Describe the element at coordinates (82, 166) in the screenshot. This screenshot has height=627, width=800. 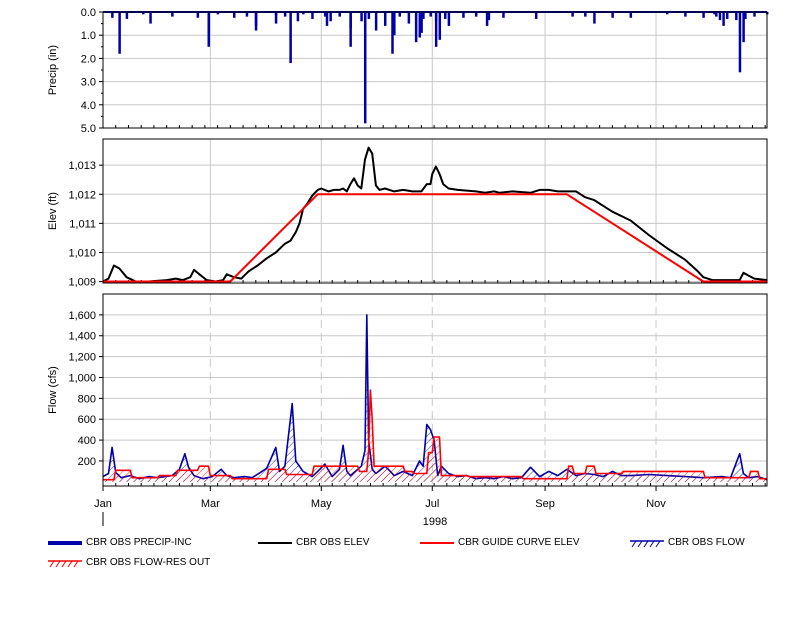
I see `y-tick-label: 1,013` at that location.